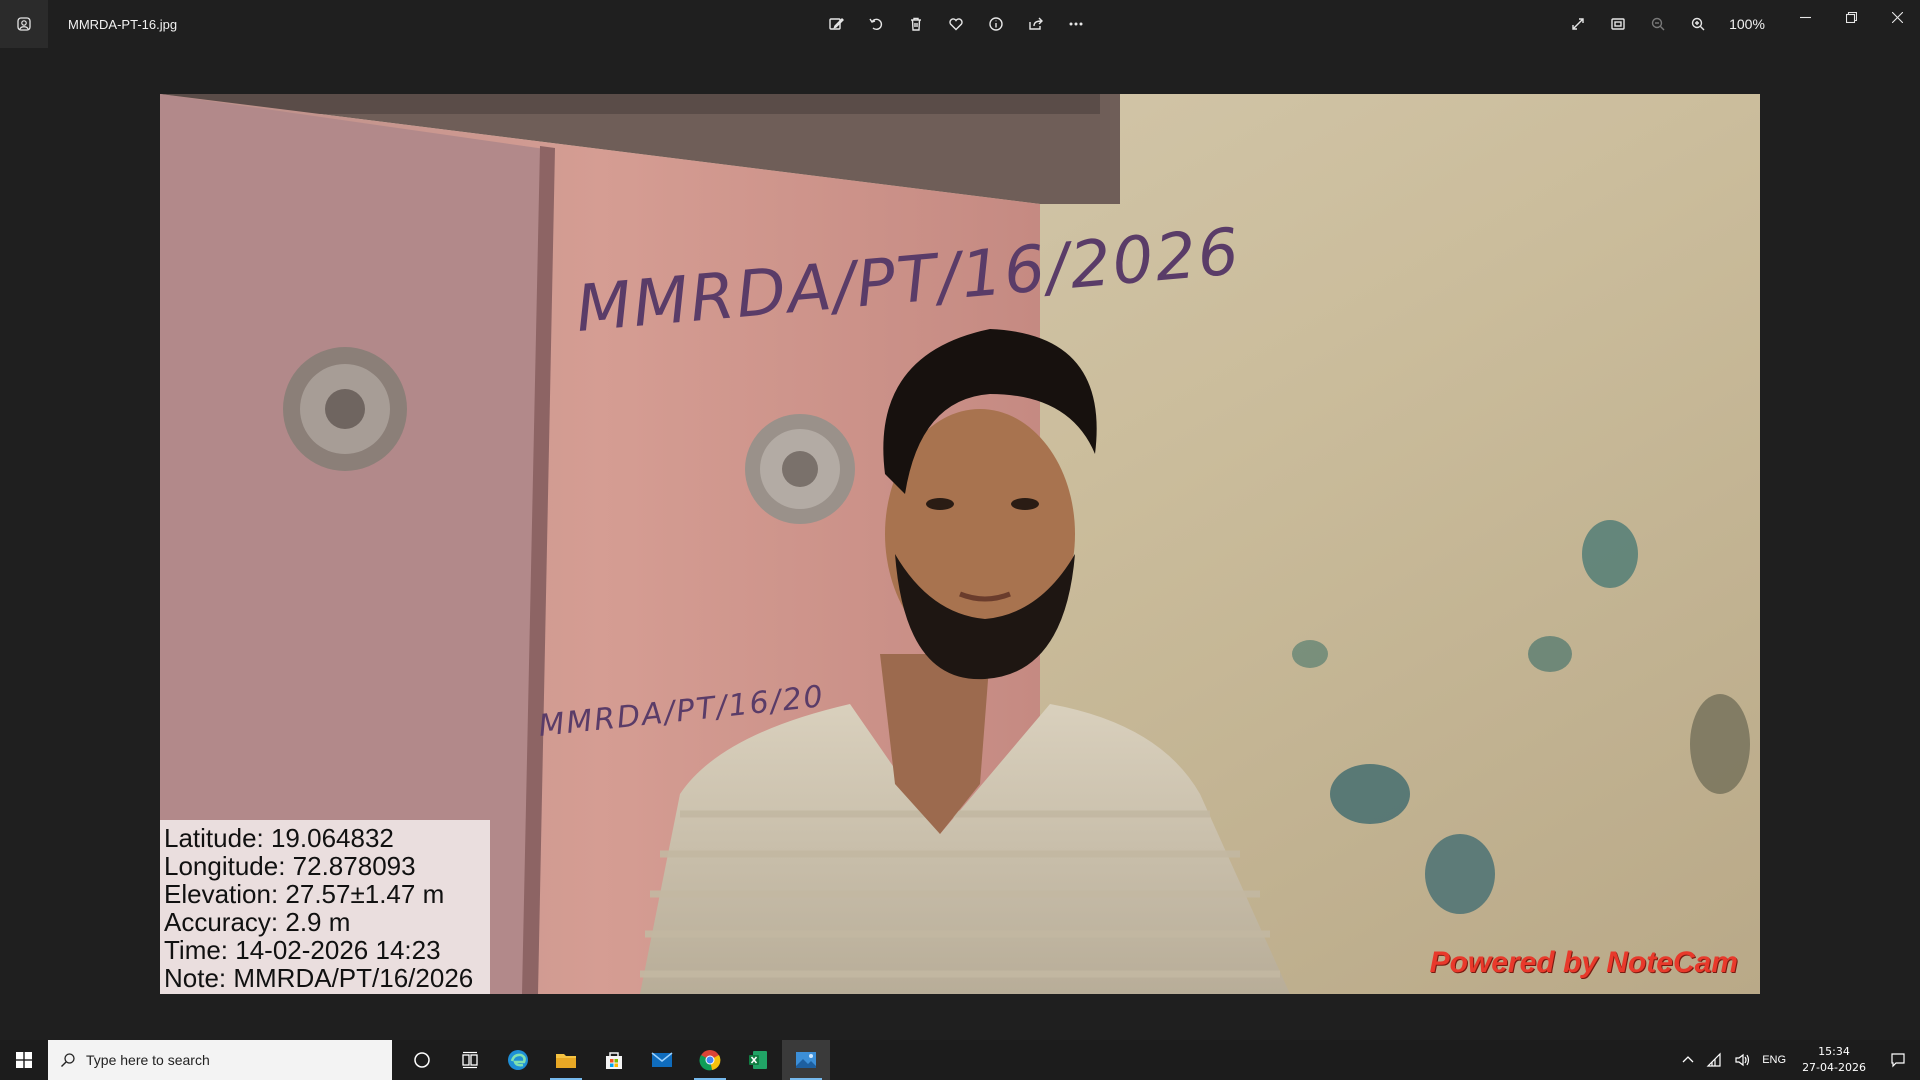 Image resolution: width=1920 pixels, height=1080 pixels. I want to click on minimize-icon, so click(1805, 17).